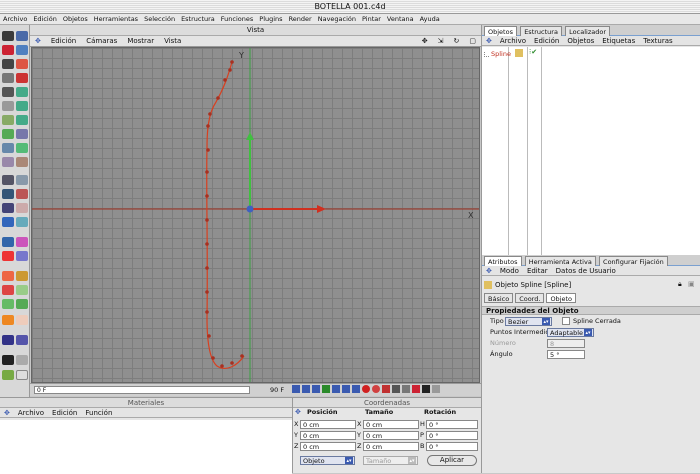 Image resolution: width=700 pixels, height=474 pixels. What do you see at coordinates (22, 208) in the screenshot?
I see `light-icon` at bounding box center [22, 208].